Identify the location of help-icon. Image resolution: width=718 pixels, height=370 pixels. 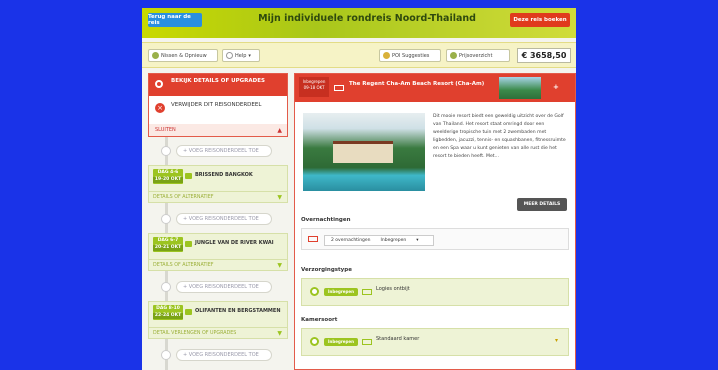
(229, 55).